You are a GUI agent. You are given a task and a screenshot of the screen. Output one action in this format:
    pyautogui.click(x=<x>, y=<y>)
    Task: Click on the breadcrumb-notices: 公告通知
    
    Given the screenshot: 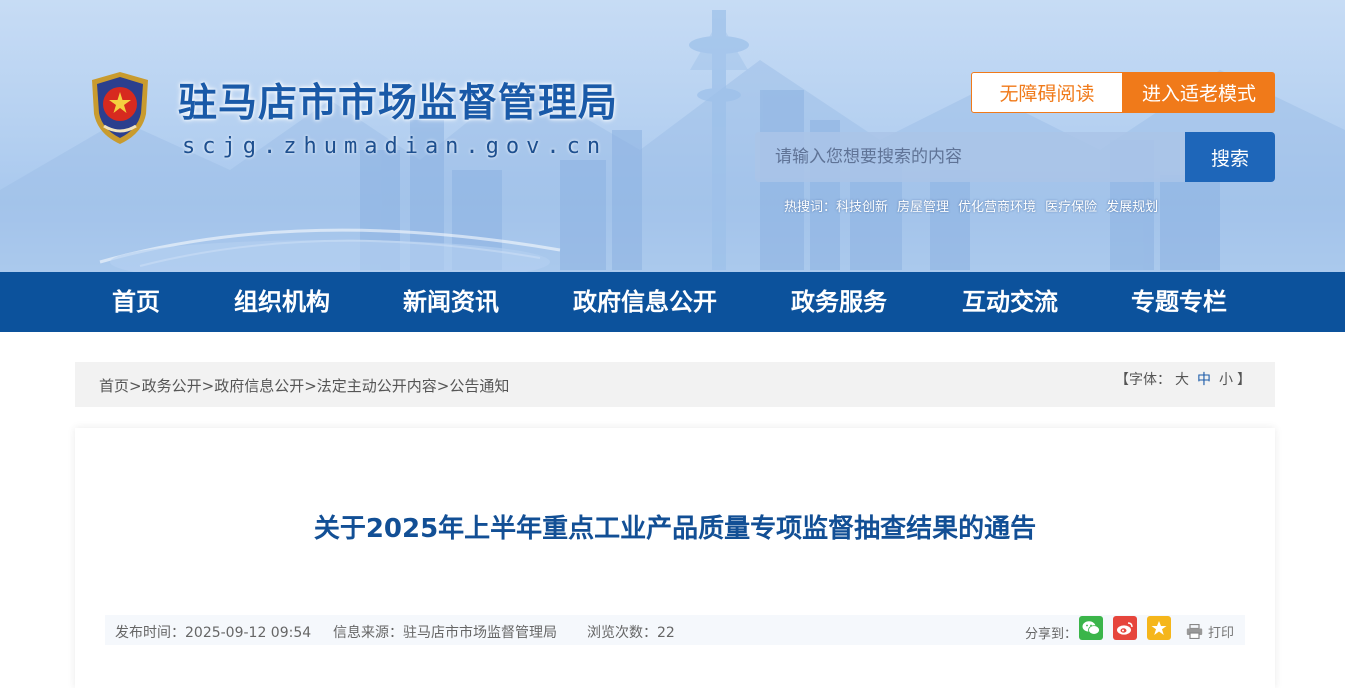 What is the action you would take?
    pyautogui.click(x=479, y=386)
    